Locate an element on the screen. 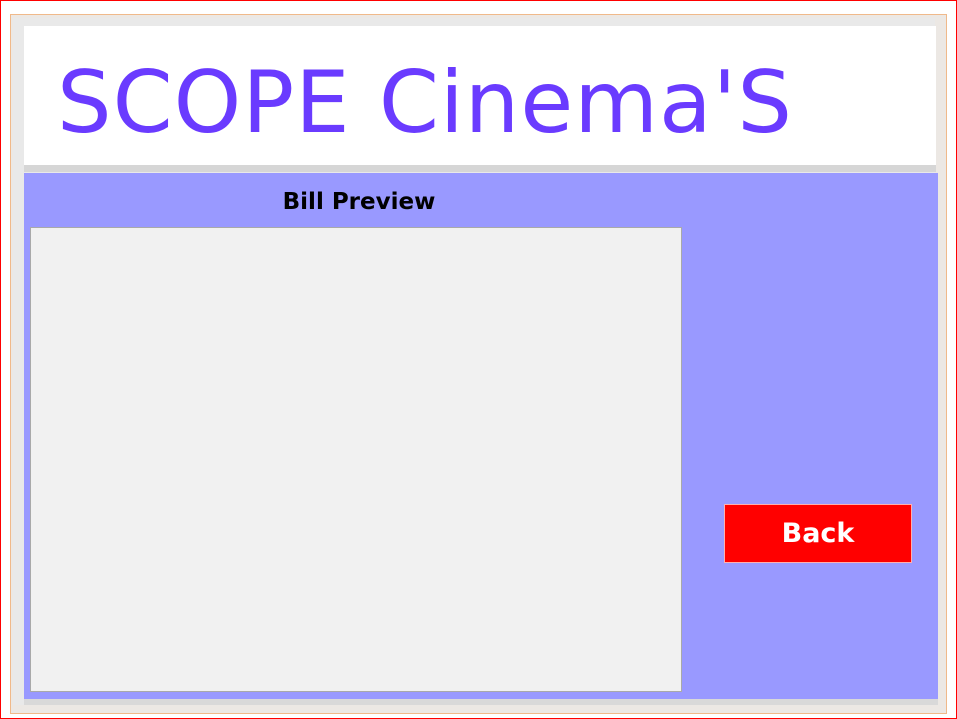  header-divider is located at coordinates (480, 168).